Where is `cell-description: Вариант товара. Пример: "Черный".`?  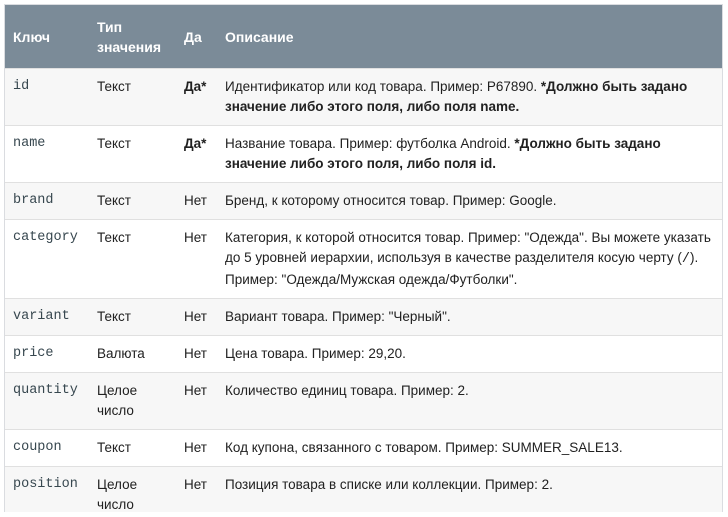 cell-description: Вариант товара. Пример: "Черный". is located at coordinates (469, 317).